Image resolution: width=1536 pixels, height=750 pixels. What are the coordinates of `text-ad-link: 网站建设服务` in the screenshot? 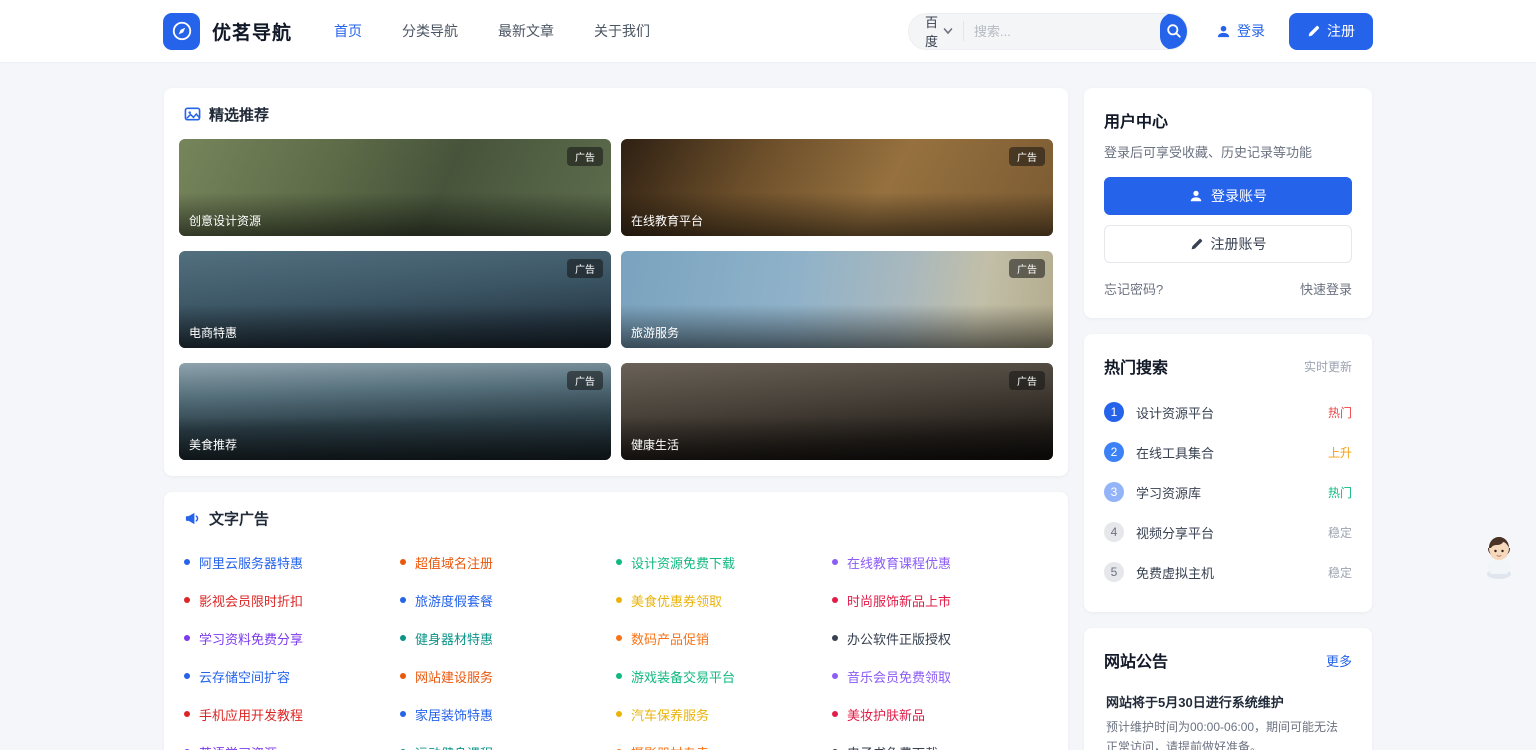 It's located at (508, 676).